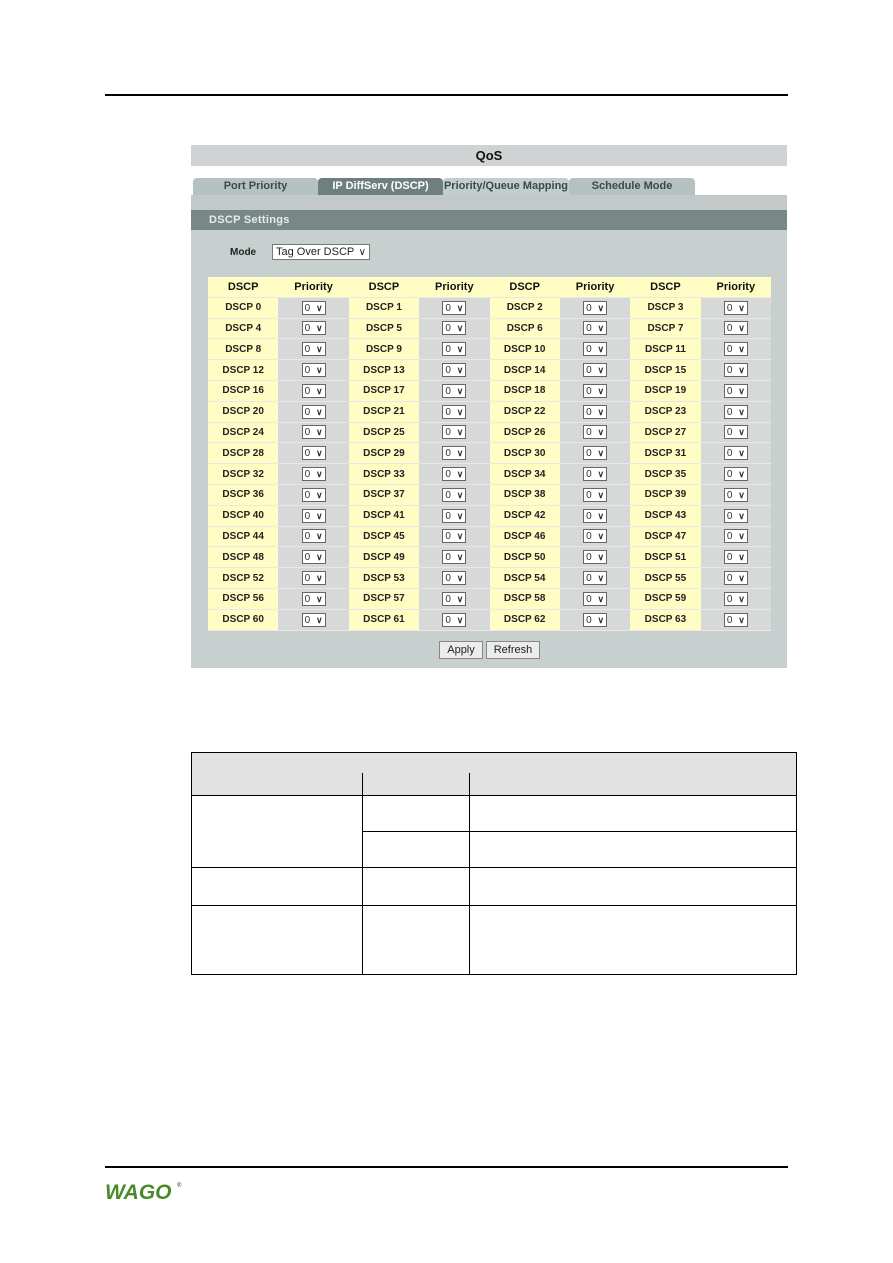  What do you see at coordinates (665, 620) in the screenshot?
I see `dscp-label: DSCP 63` at bounding box center [665, 620].